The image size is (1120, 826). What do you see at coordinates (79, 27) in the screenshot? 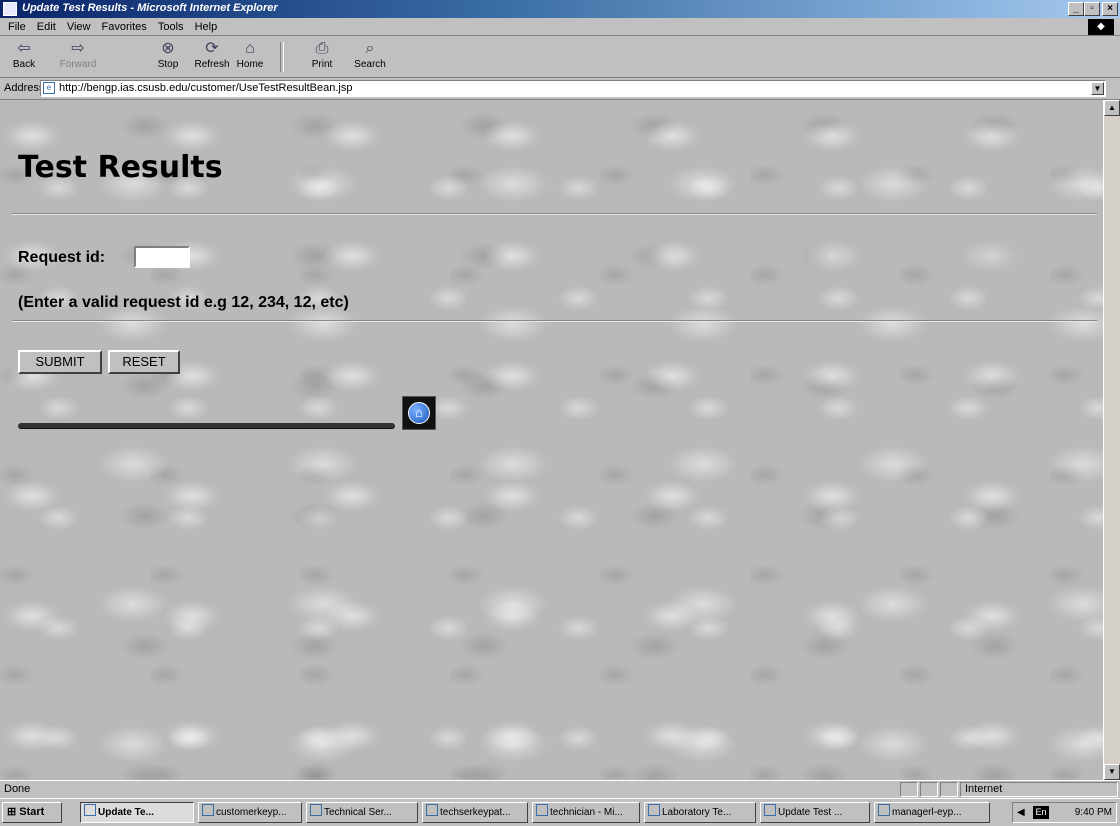
I see `menu-view: View` at bounding box center [79, 27].